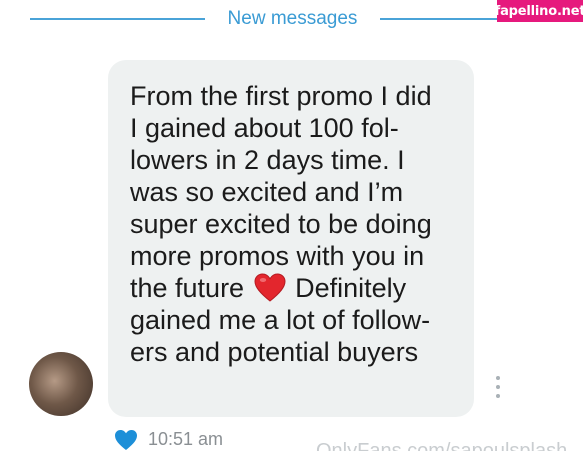 The height and width of the screenshot is (451, 583). I want to click on message-line: gained me a lot of follow-, so click(280, 320).